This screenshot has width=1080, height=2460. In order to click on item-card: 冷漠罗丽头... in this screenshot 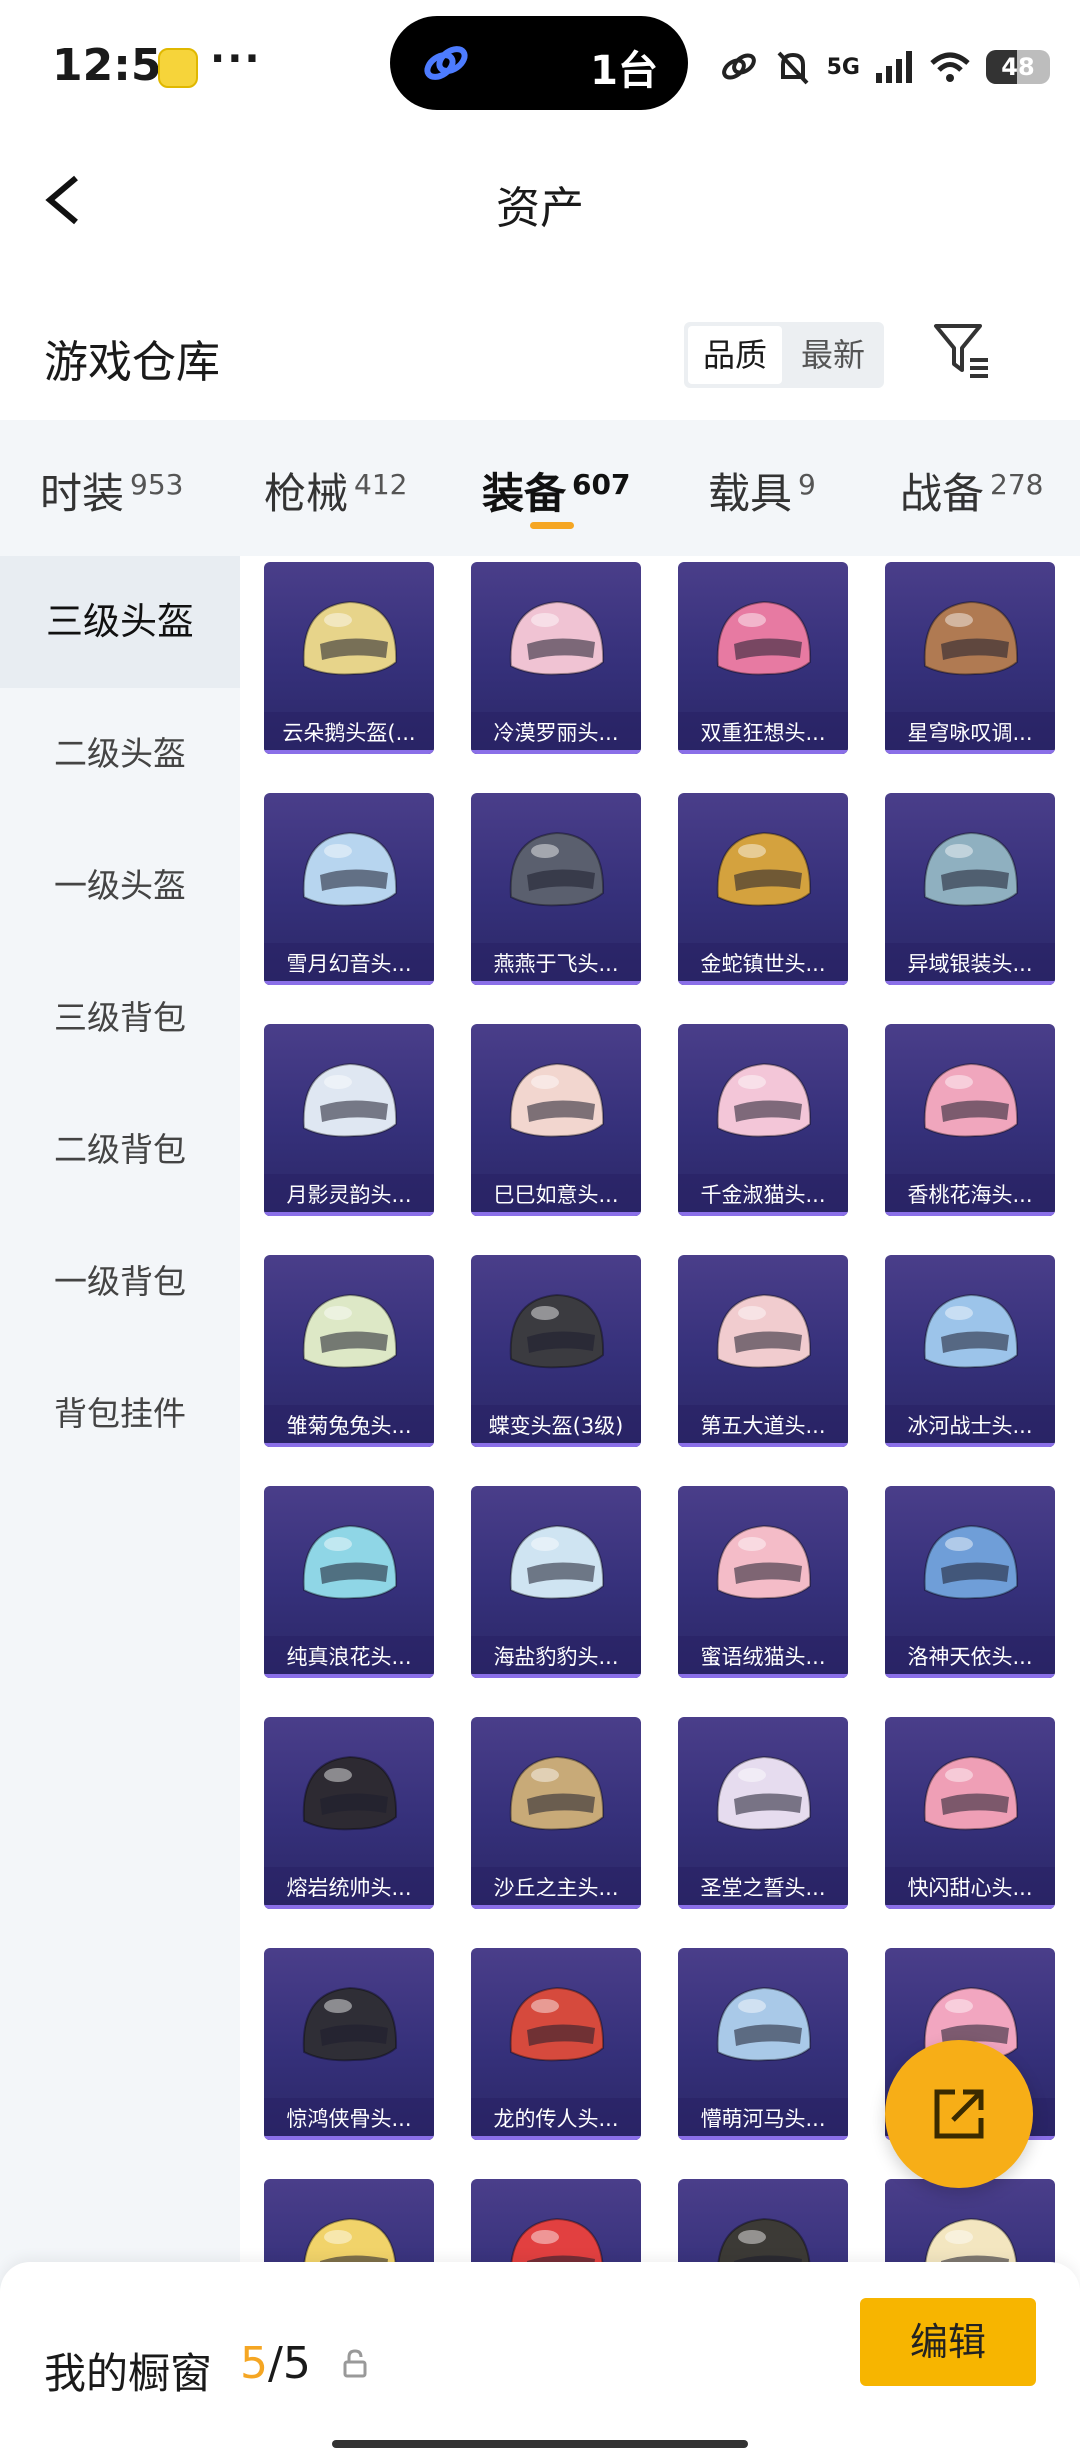, I will do `click(556, 658)`.